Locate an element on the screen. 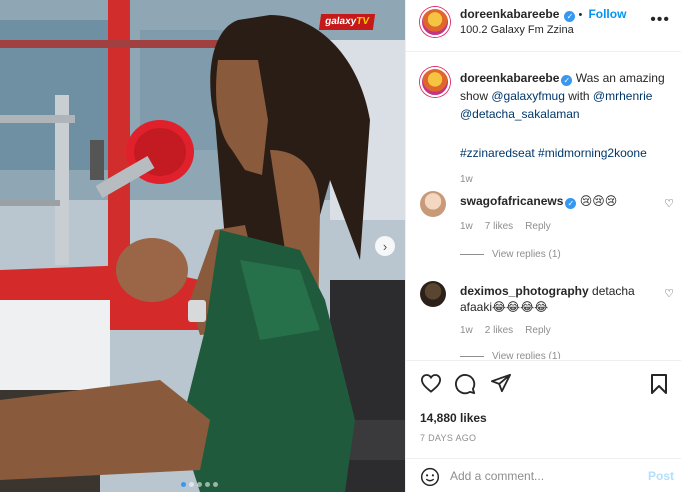  logo-text-galaxy: galaxy is located at coordinates (340, 21).